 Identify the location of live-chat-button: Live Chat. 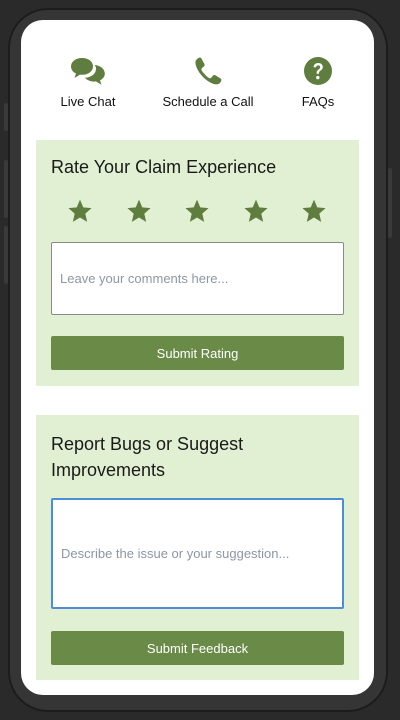
(88, 79).